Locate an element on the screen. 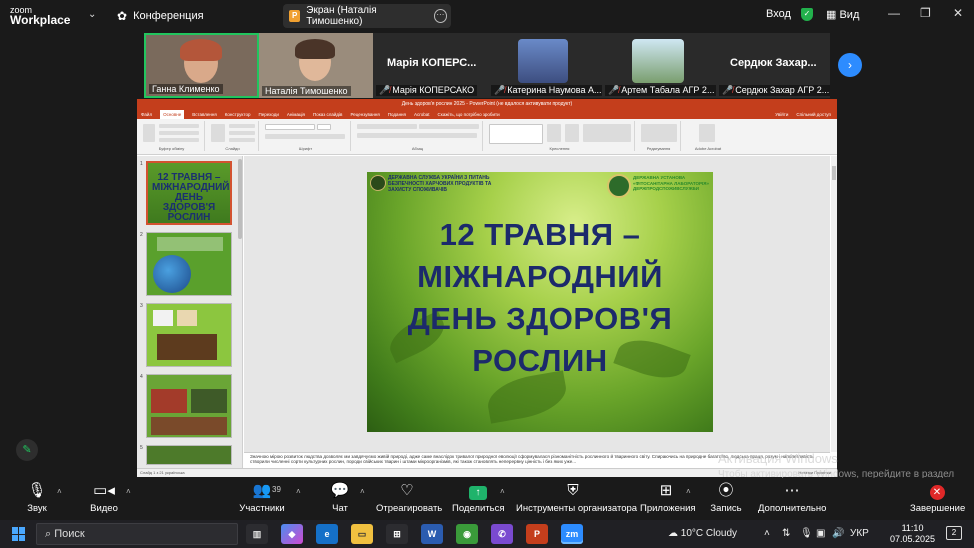 This screenshot has width=974, height=548. host-tools-button: ⛨ Инструменты организатора is located at coordinates (576, 499).